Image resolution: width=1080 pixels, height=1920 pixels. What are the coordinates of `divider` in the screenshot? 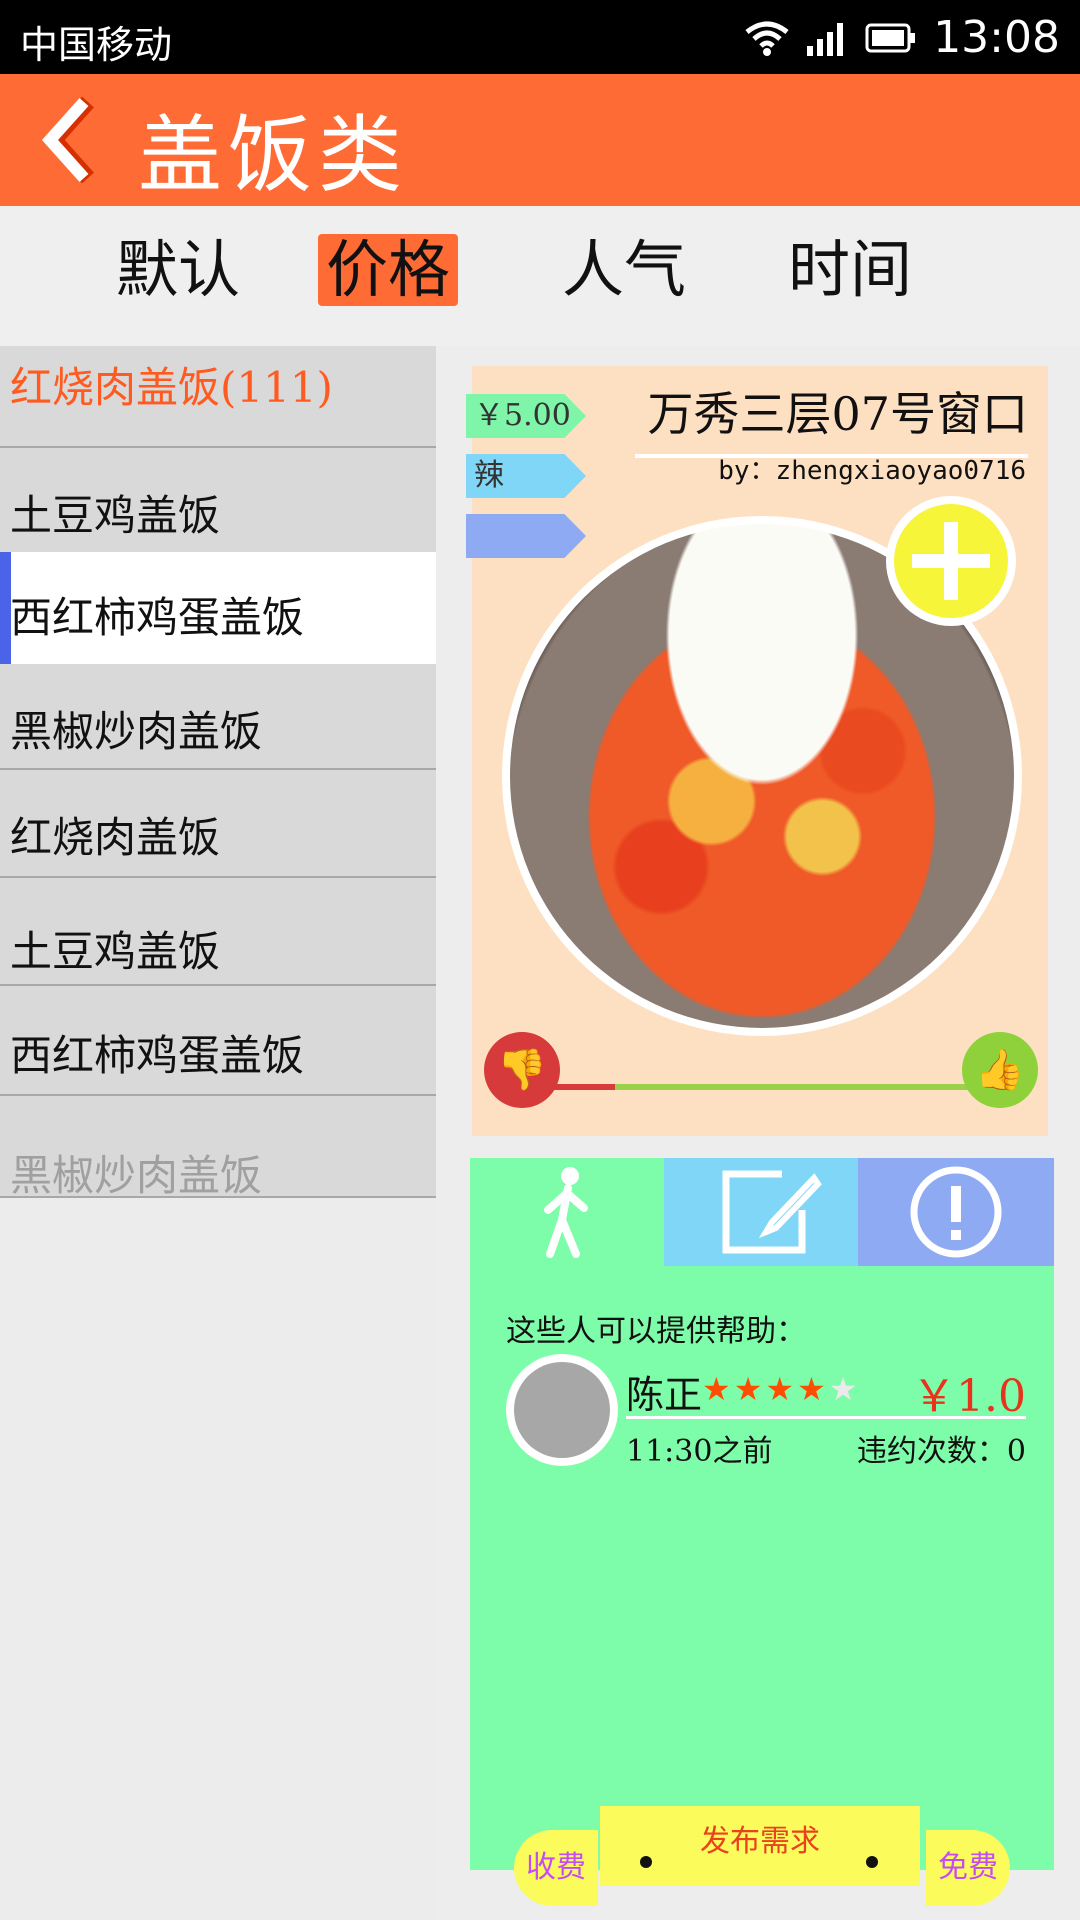 It's located at (826, 1417).